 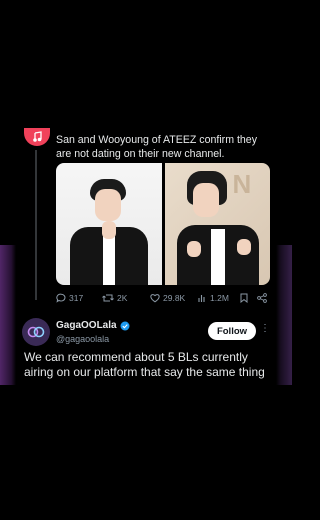 What do you see at coordinates (8, 315) in the screenshot?
I see `left-glow` at bounding box center [8, 315].